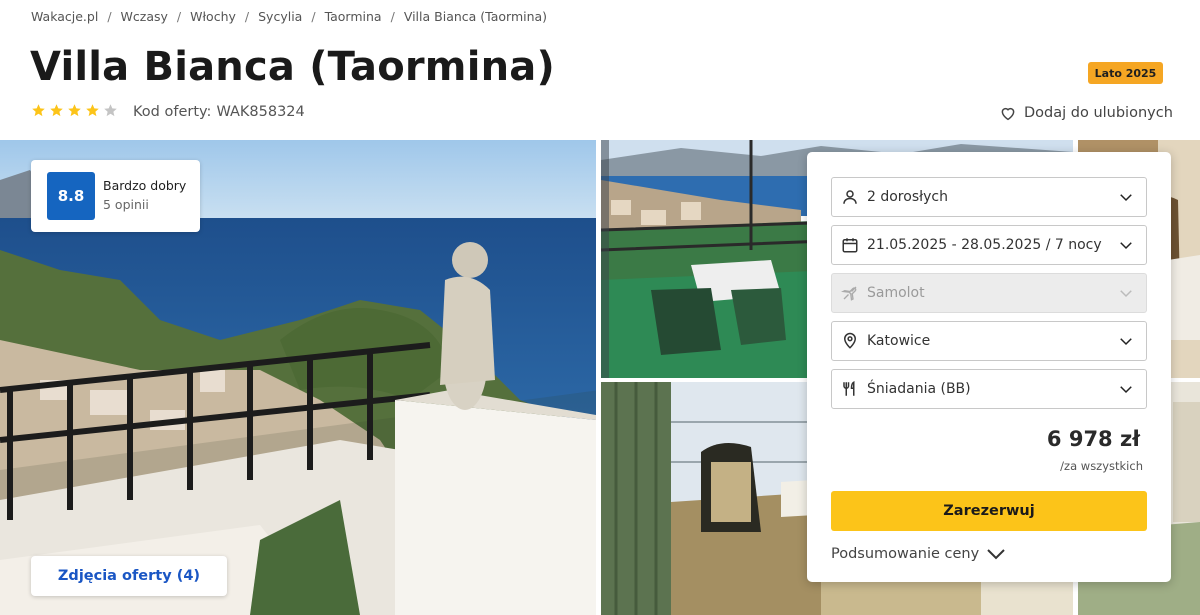 The height and width of the screenshot is (615, 1200). Describe the element at coordinates (1125, 73) in the screenshot. I see `season-badge: Lato 2025` at that location.